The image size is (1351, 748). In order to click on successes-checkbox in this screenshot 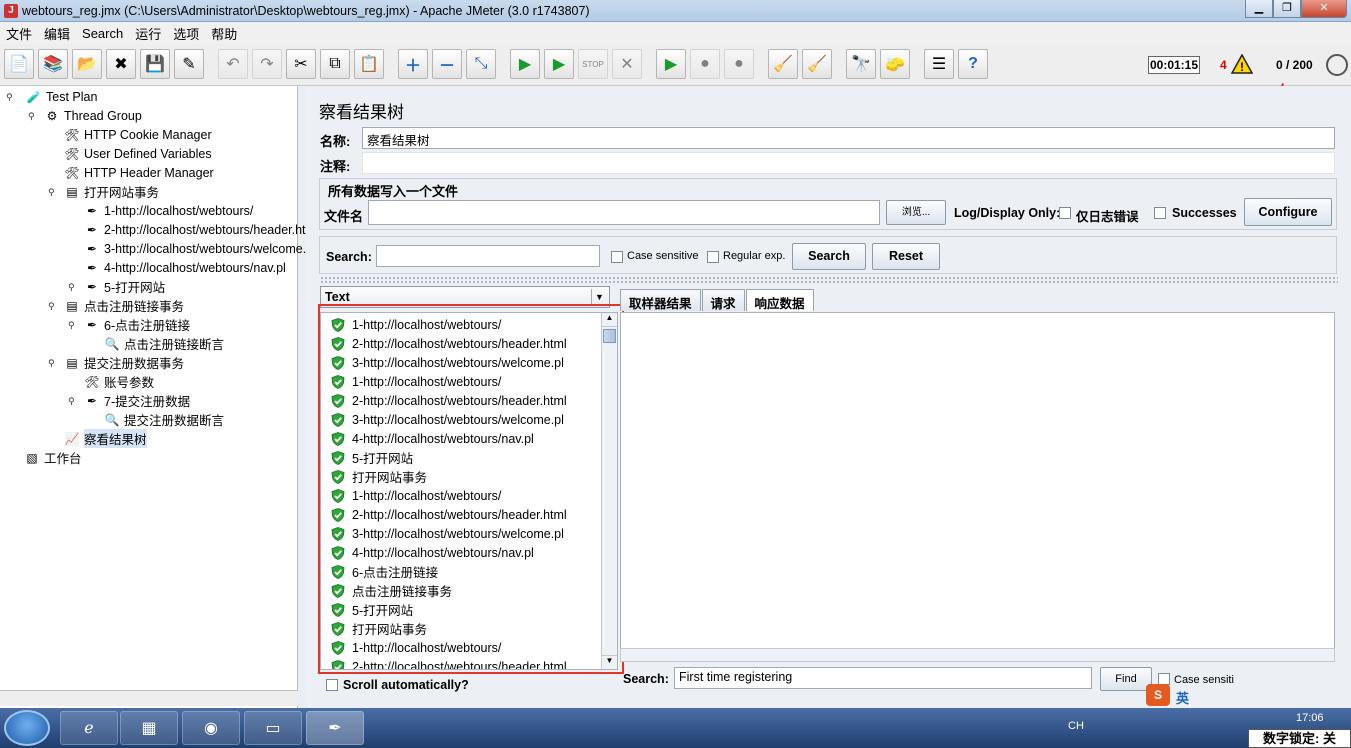, I will do `click(1160, 213)`.